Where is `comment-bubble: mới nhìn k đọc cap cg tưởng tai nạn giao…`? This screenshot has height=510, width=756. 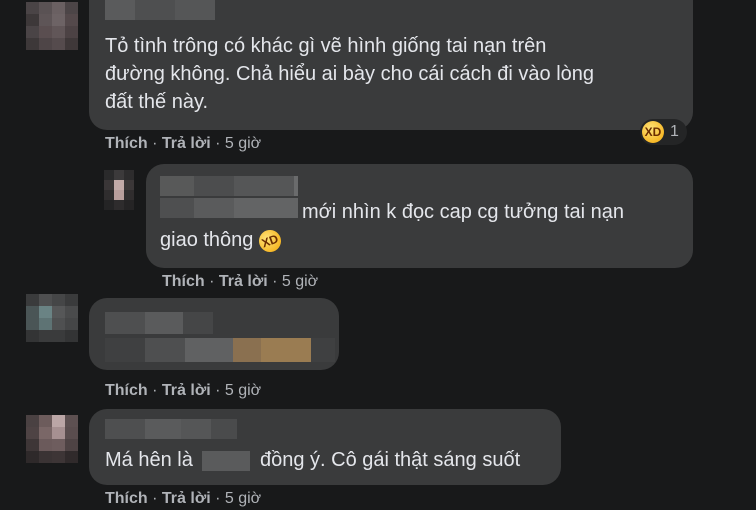
comment-bubble: mới nhìn k đọc cap cg tưởng tai nạn giao… is located at coordinates (419, 216).